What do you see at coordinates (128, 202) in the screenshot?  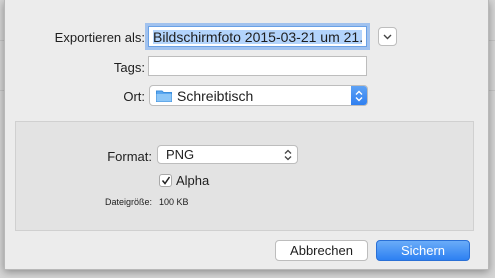 I see `filesize-label: Dateigröße:` at bounding box center [128, 202].